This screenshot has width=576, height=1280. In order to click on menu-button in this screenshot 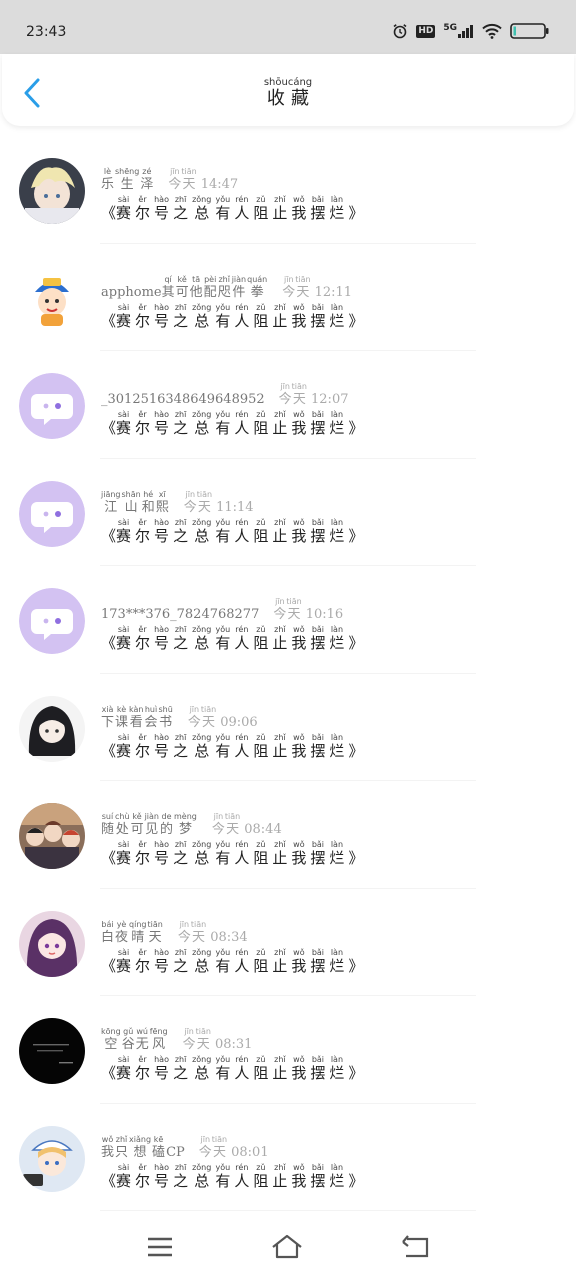, I will do `click(160, 1247)`.